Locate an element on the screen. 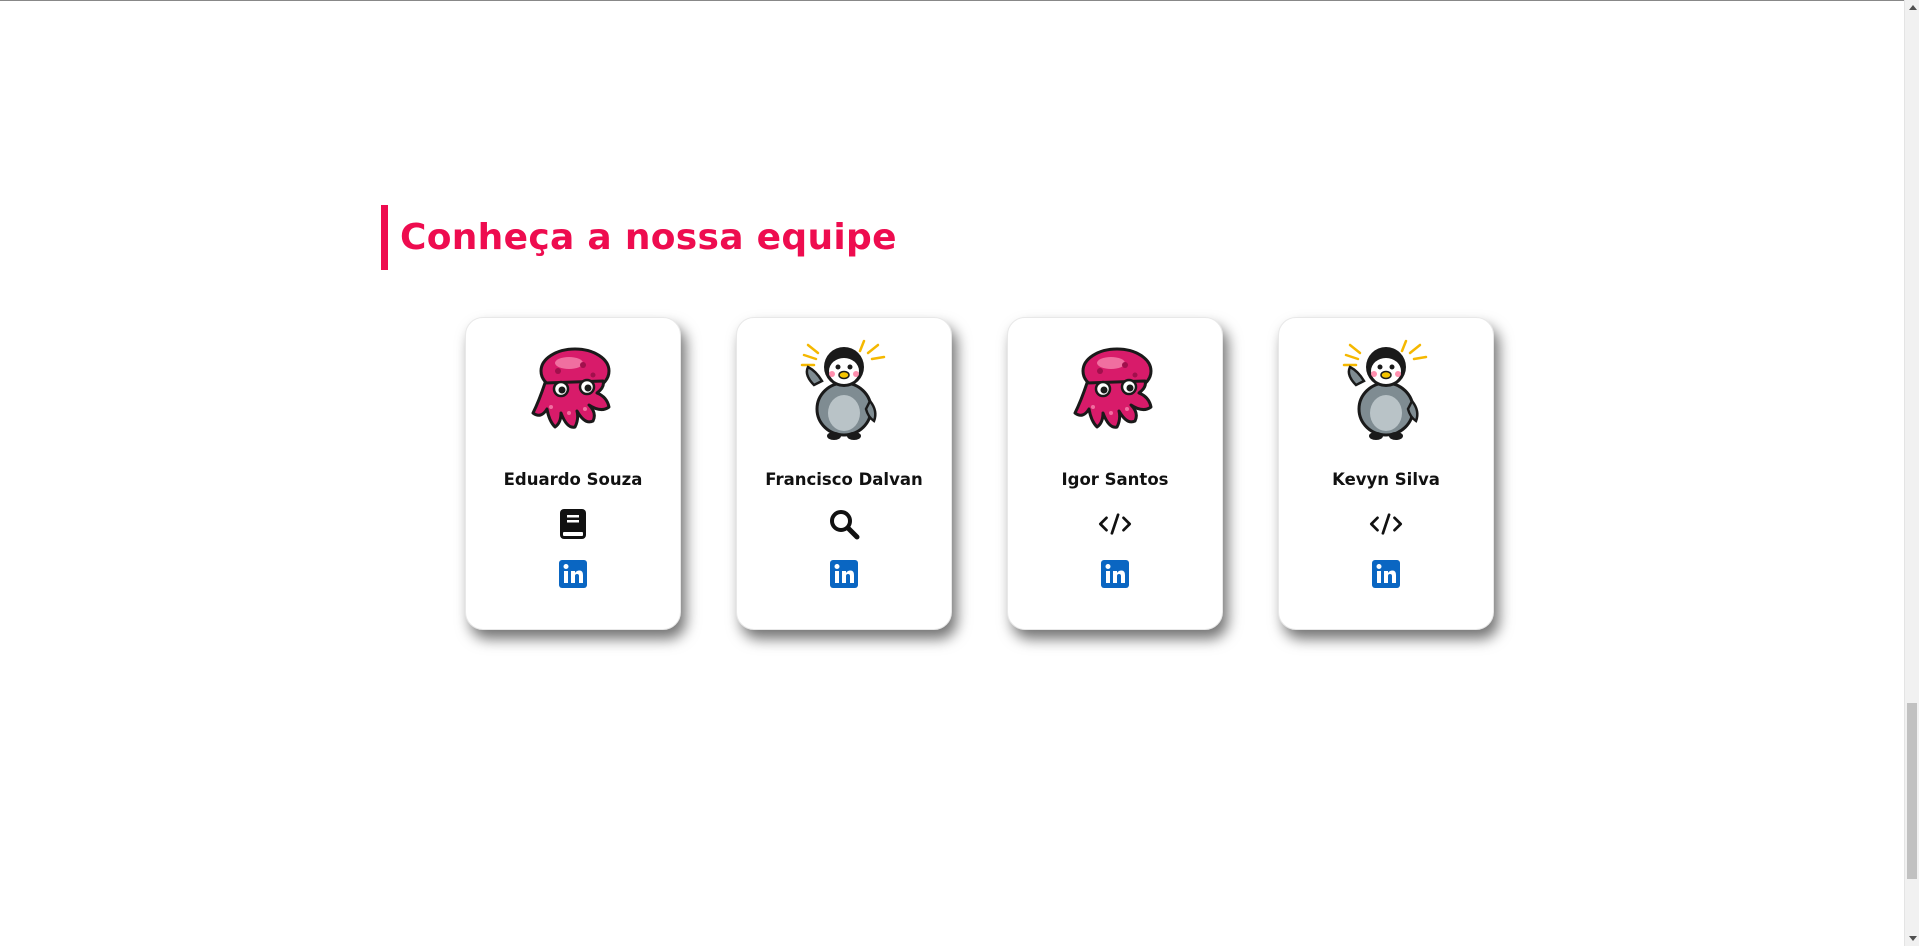 This screenshot has width=1919, height=946. member-name: Kevyn Silva is located at coordinates (1386, 479).